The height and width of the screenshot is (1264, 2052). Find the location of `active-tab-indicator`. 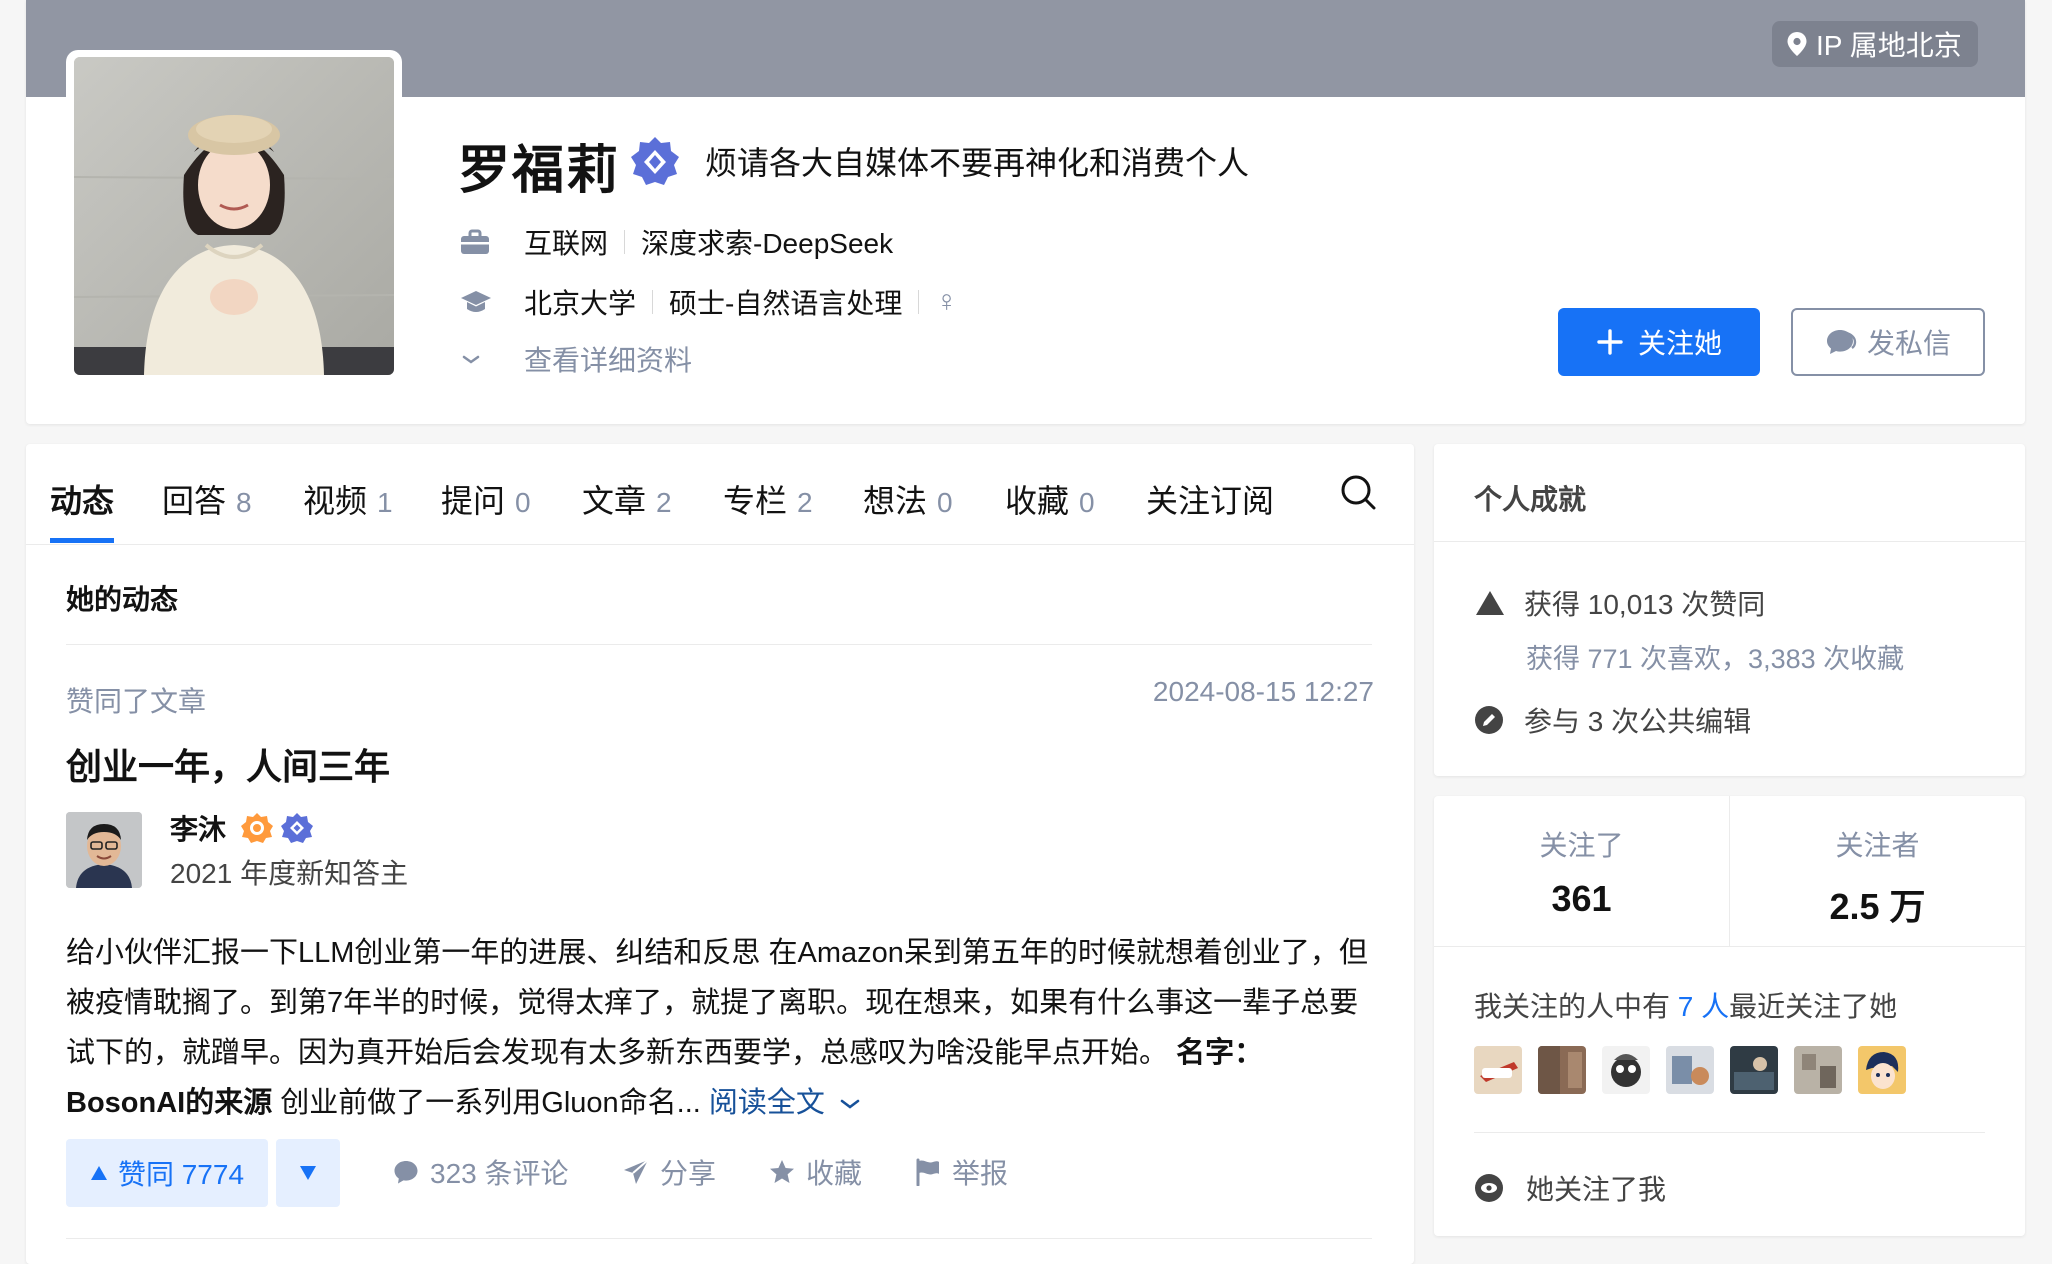

active-tab-indicator is located at coordinates (82, 540).